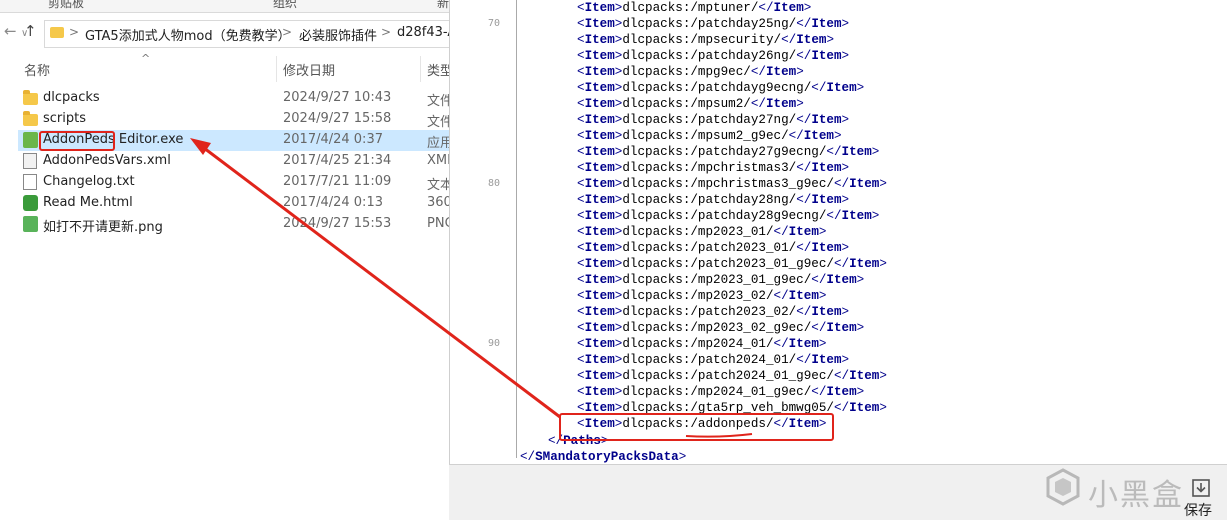 This screenshot has height=520, width=1227. Describe the element at coordinates (603, 457) in the screenshot. I see `code-line-root-close: </SMandatoryPacksData>` at that location.